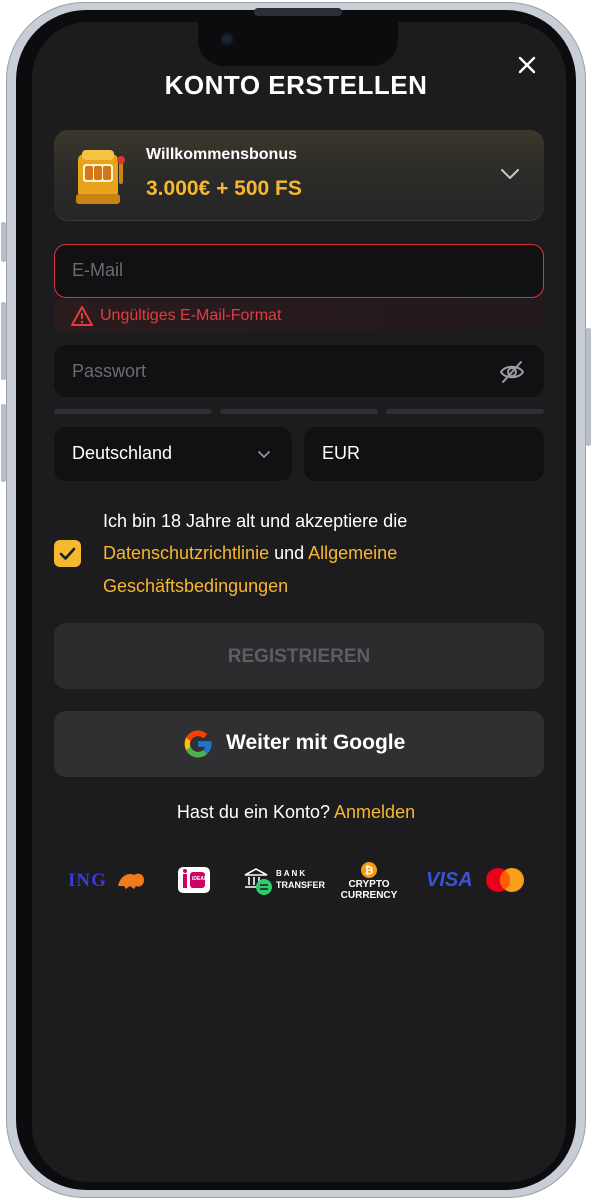 This screenshot has width=592, height=1204. I want to click on side-button-volume-down, so click(3, 443).